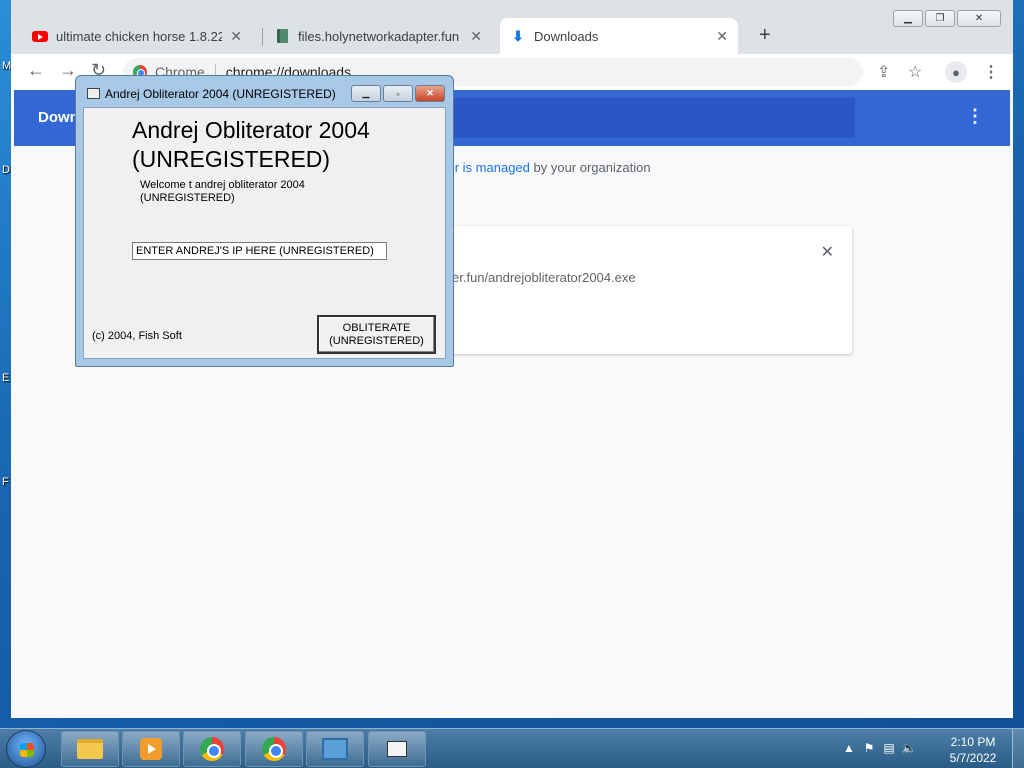 This screenshot has width=1024, height=768. I want to click on managed-link: ser is managed, so click(485, 167).